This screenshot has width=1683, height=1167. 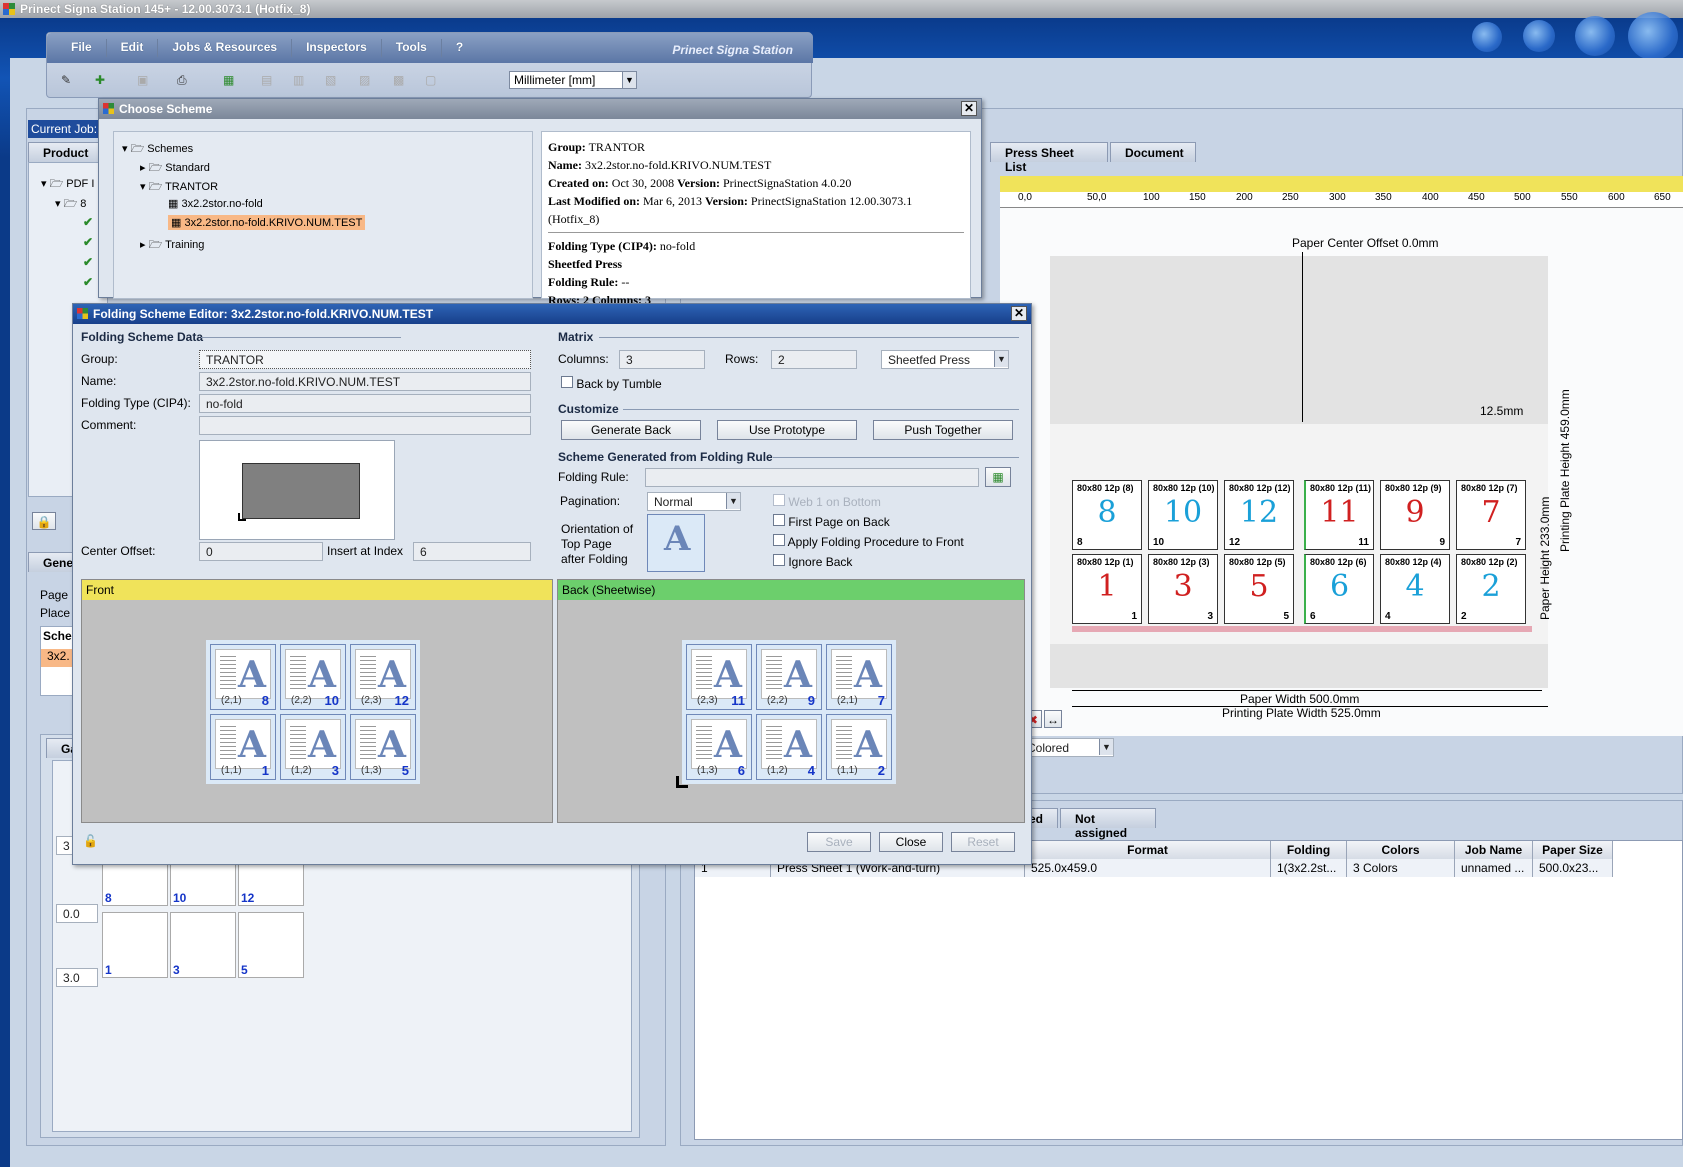 I want to click on tree-node-8: ▾ 🗁 8, so click(x=70, y=204).